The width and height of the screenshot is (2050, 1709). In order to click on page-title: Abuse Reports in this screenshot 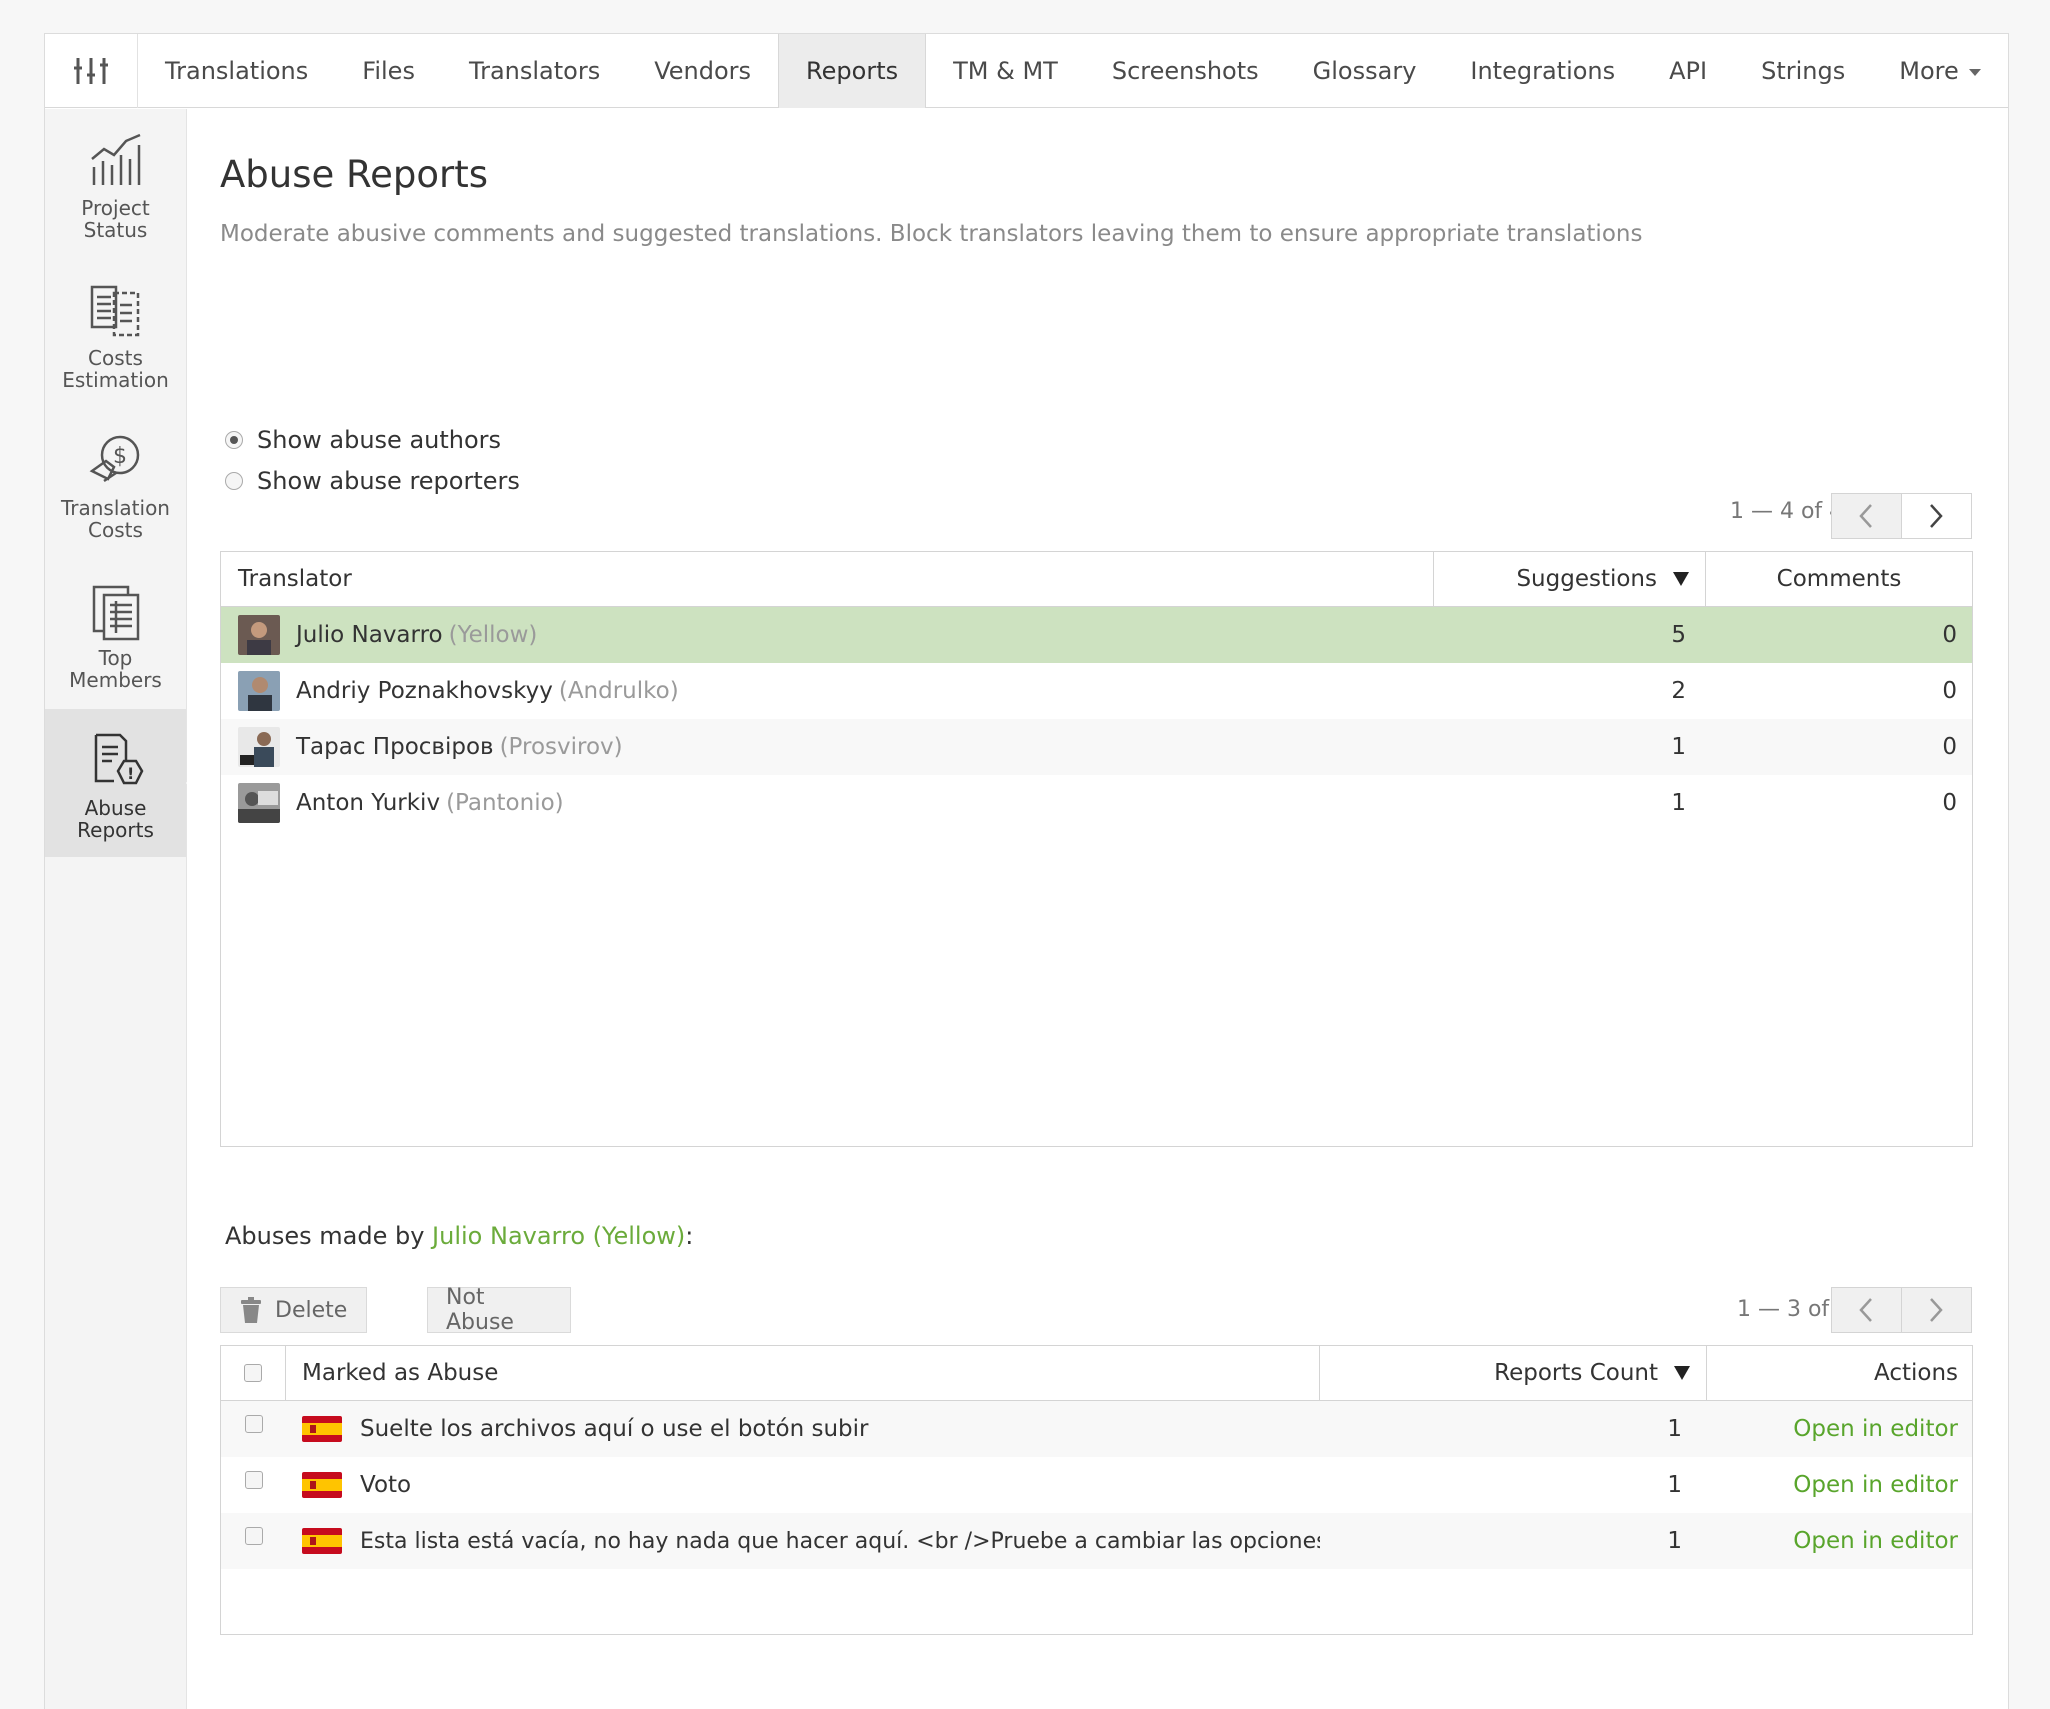, I will do `click(354, 174)`.